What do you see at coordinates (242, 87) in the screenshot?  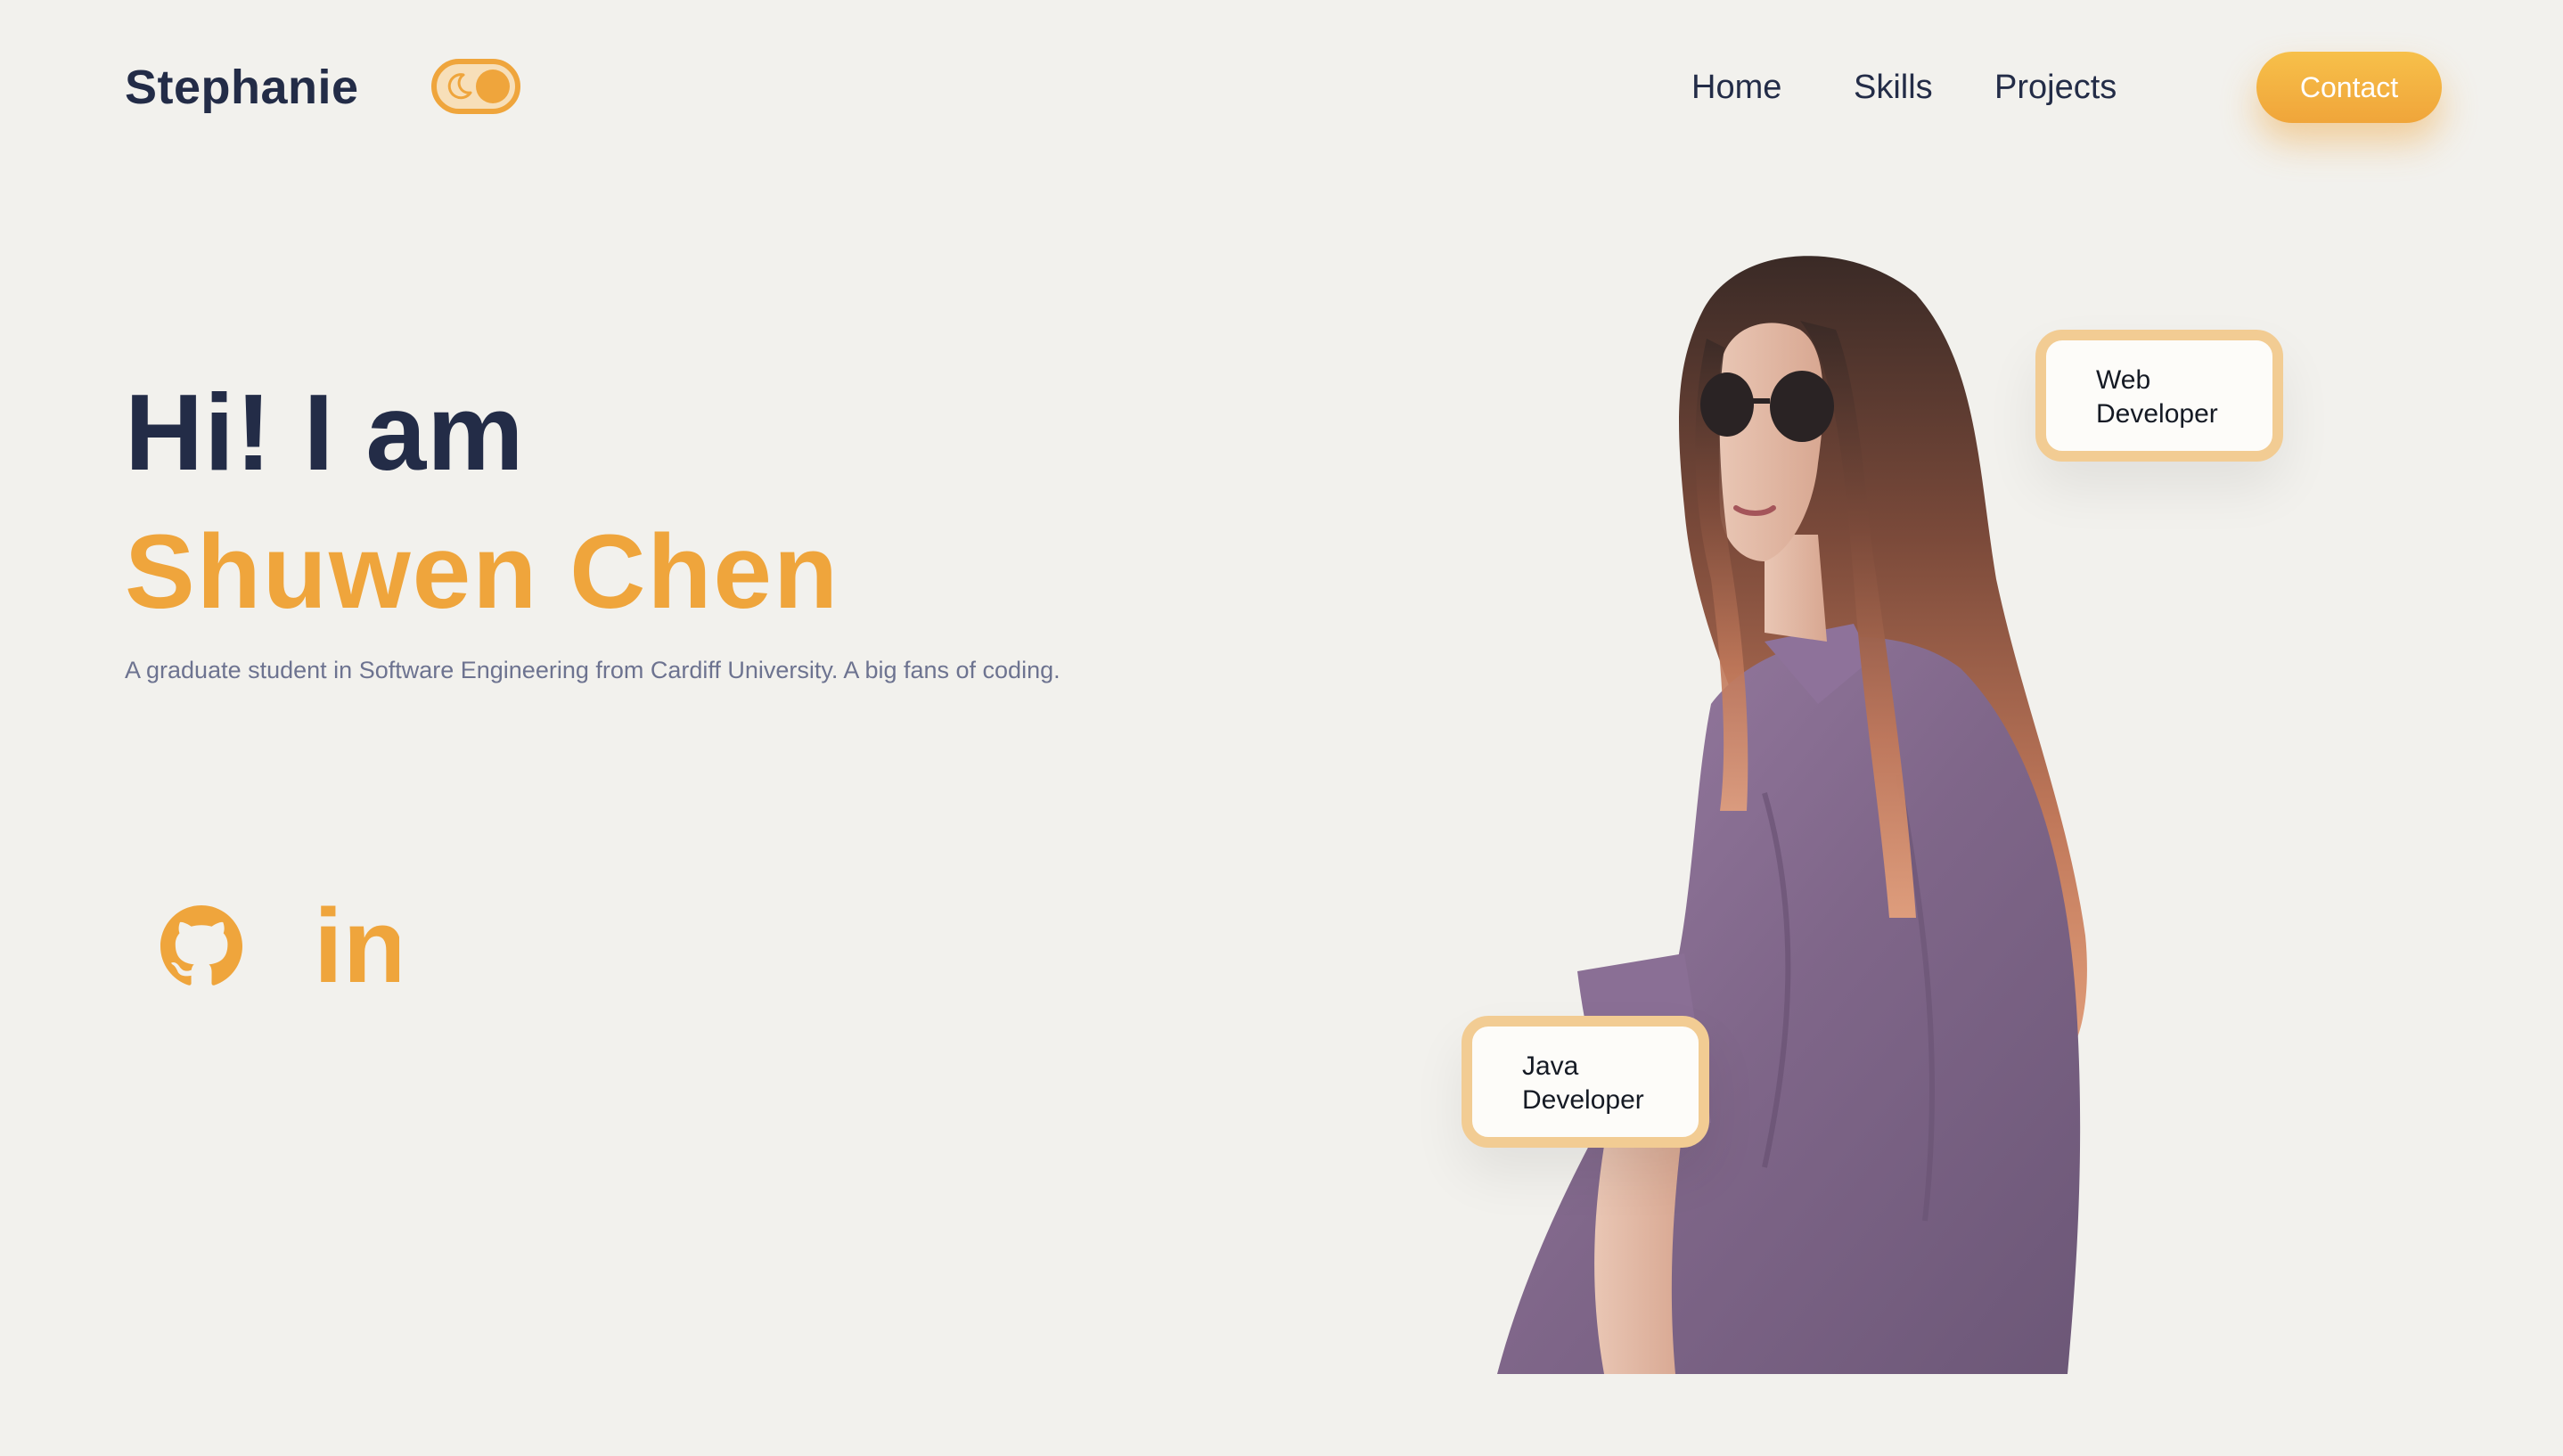 I see `site-logo: Stephanie` at bounding box center [242, 87].